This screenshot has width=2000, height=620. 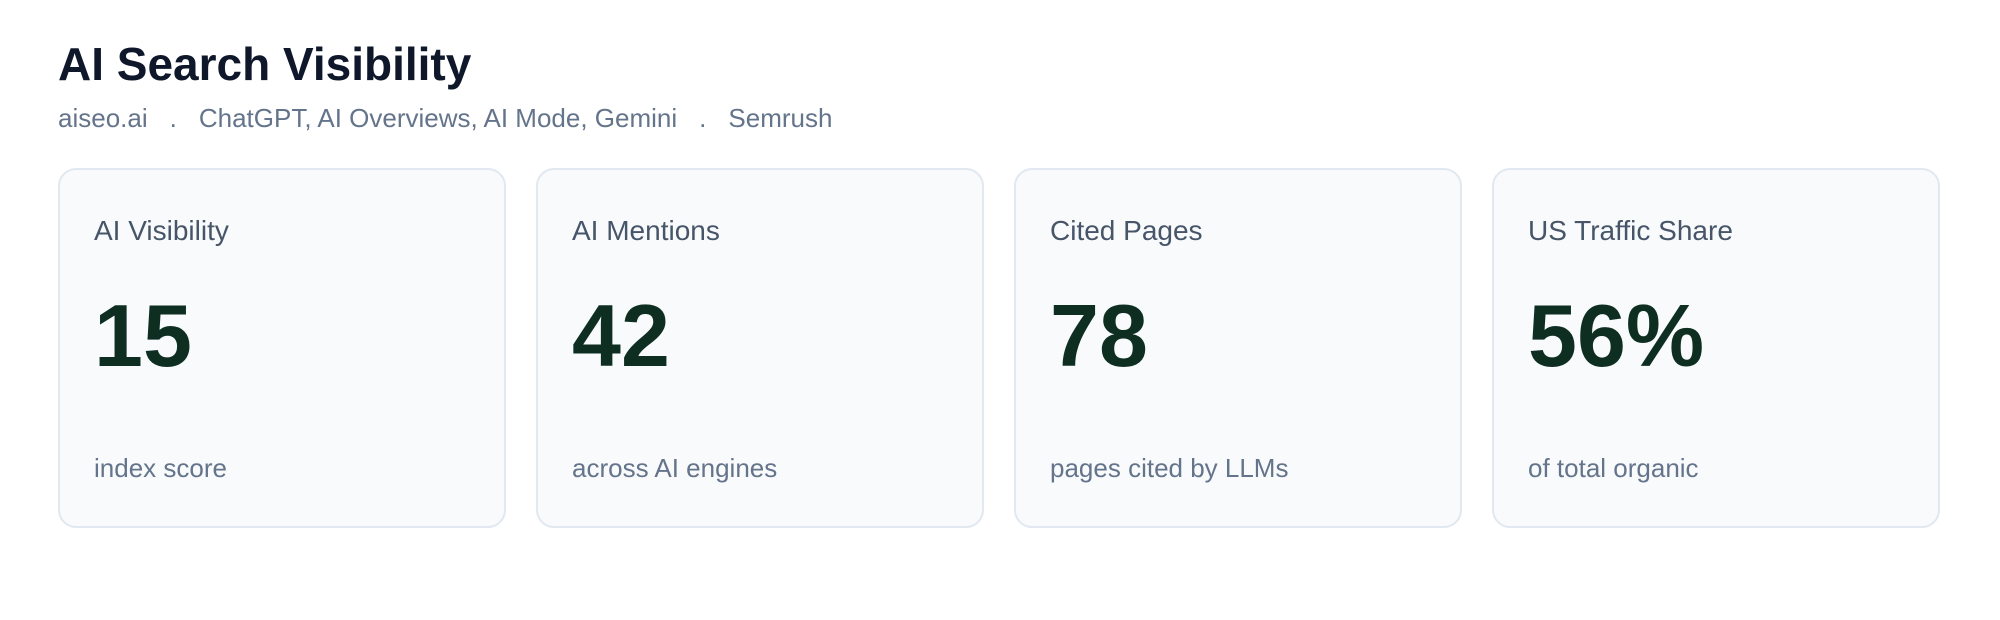 What do you see at coordinates (1238, 348) in the screenshot?
I see `metric-card-cited-pages: Cited Pages 78 pages cited by LLMs` at bounding box center [1238, 348].